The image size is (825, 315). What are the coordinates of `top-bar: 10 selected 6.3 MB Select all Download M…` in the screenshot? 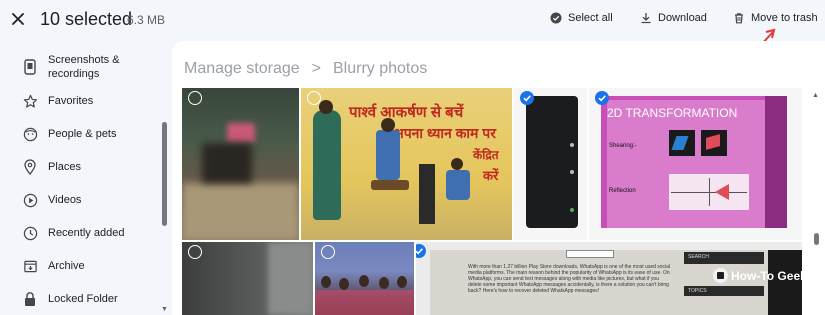 It's located at (412, 20).